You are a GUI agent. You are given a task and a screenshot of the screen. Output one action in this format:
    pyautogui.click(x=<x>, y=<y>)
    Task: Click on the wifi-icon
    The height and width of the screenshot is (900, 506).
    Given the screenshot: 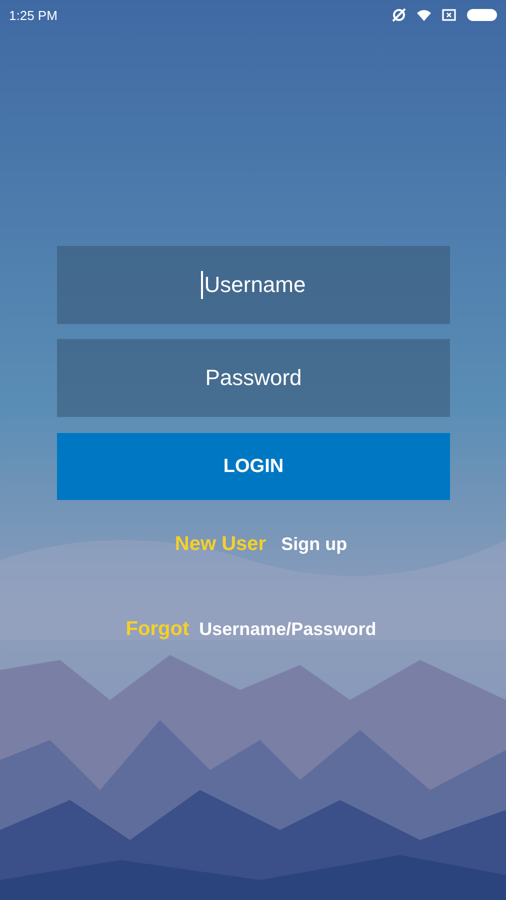 What is the action you would take?
    pyautogui.click(x=424, y=15)
    